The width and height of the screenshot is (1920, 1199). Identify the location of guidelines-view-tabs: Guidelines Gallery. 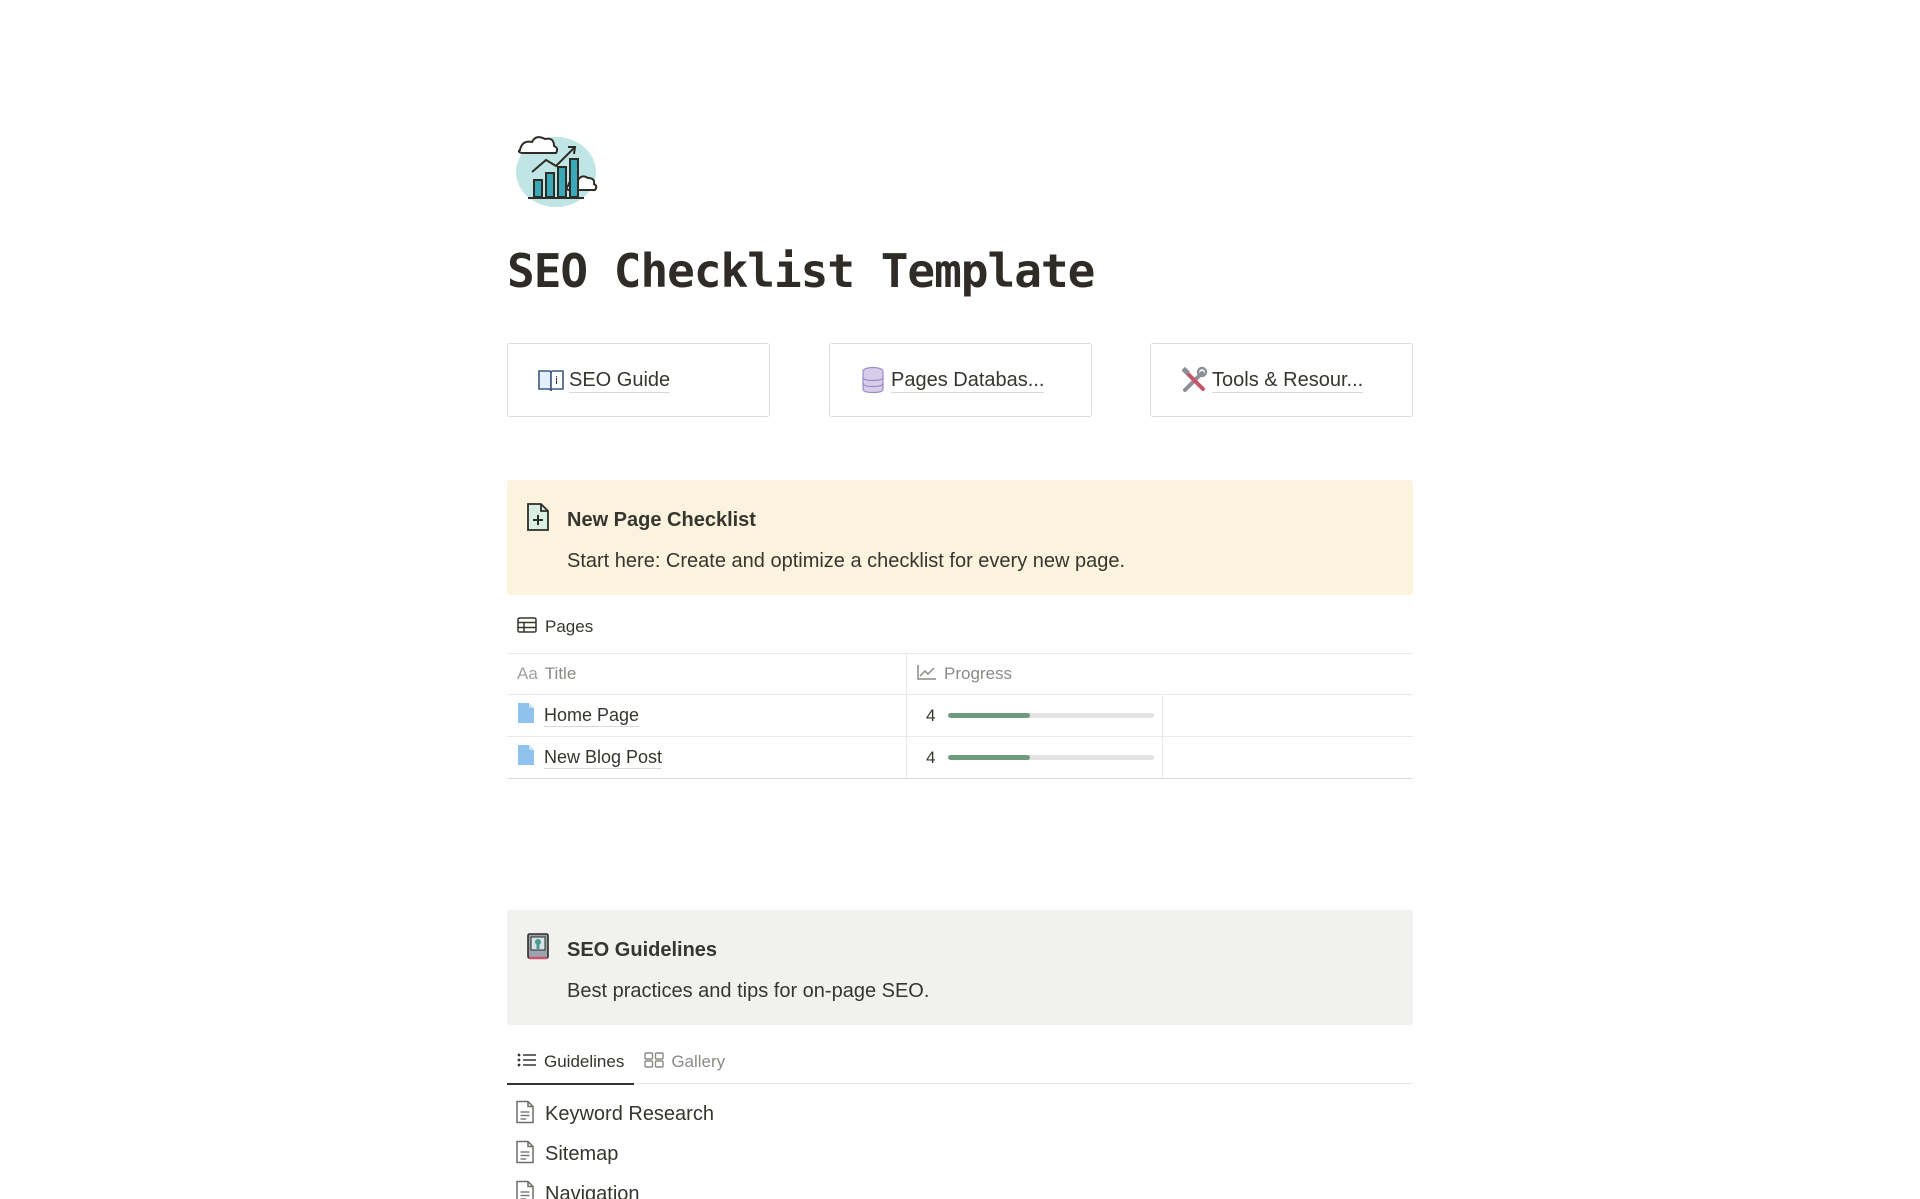
(960, 1062).